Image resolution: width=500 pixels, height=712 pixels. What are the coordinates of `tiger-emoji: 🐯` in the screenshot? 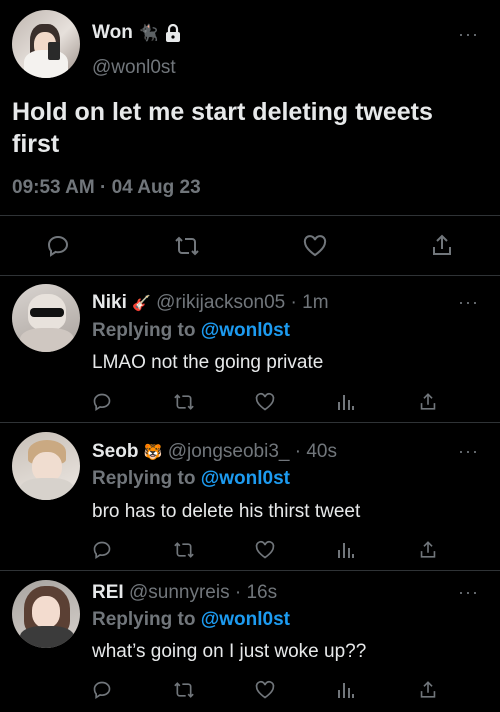 It's located at (153, 452).